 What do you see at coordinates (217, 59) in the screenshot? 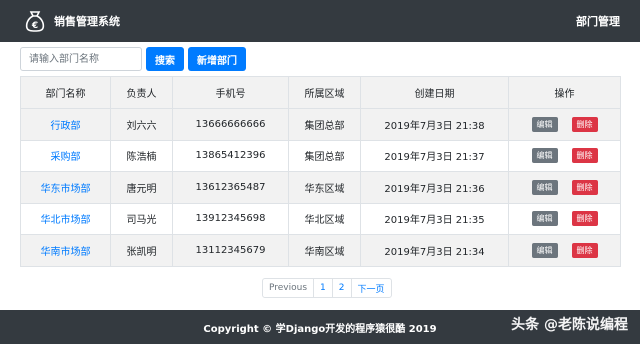
I see `add-department-button: 新增部门` at bounding box center [217, 59].